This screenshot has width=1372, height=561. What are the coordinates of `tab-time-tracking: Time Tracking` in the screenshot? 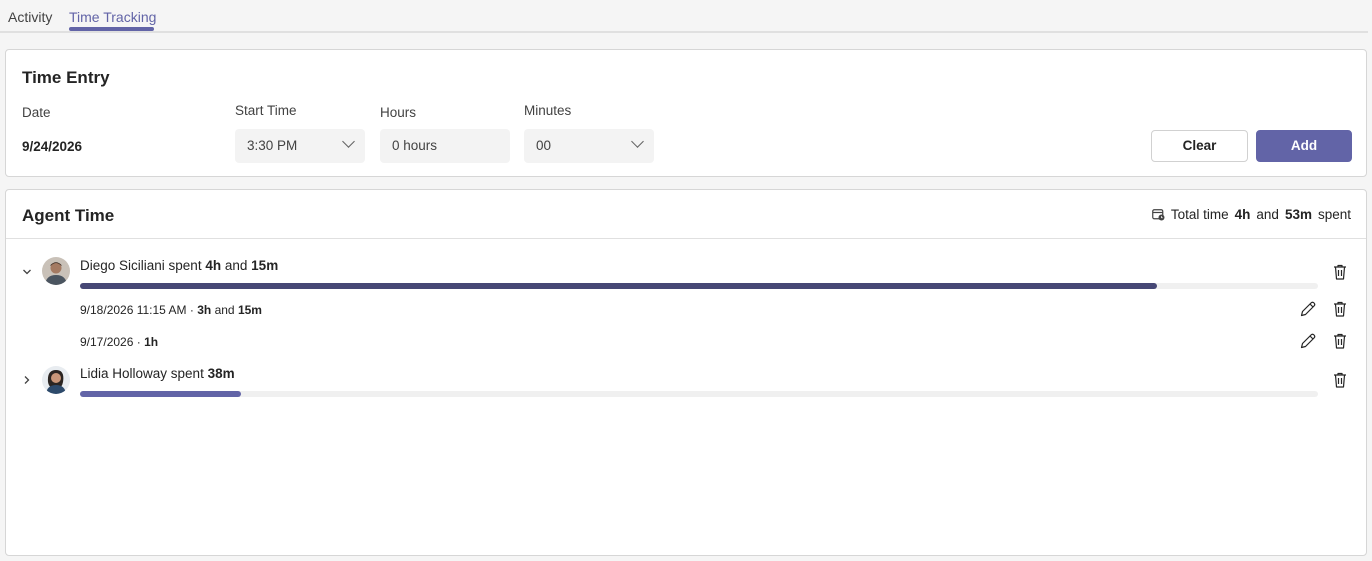 It's located at (112, 17).